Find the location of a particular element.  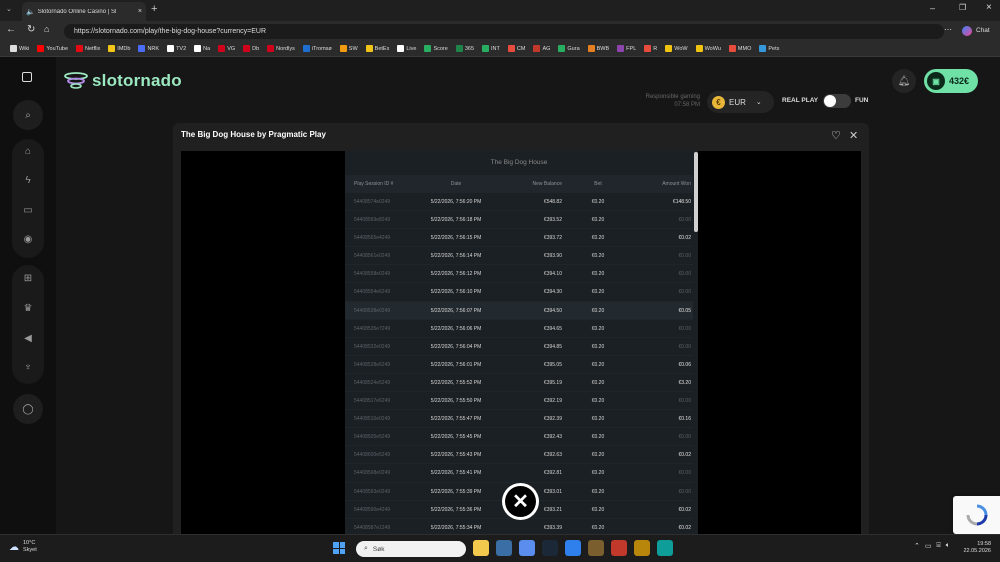

copilot-icon is located at coordinates (967, 31).